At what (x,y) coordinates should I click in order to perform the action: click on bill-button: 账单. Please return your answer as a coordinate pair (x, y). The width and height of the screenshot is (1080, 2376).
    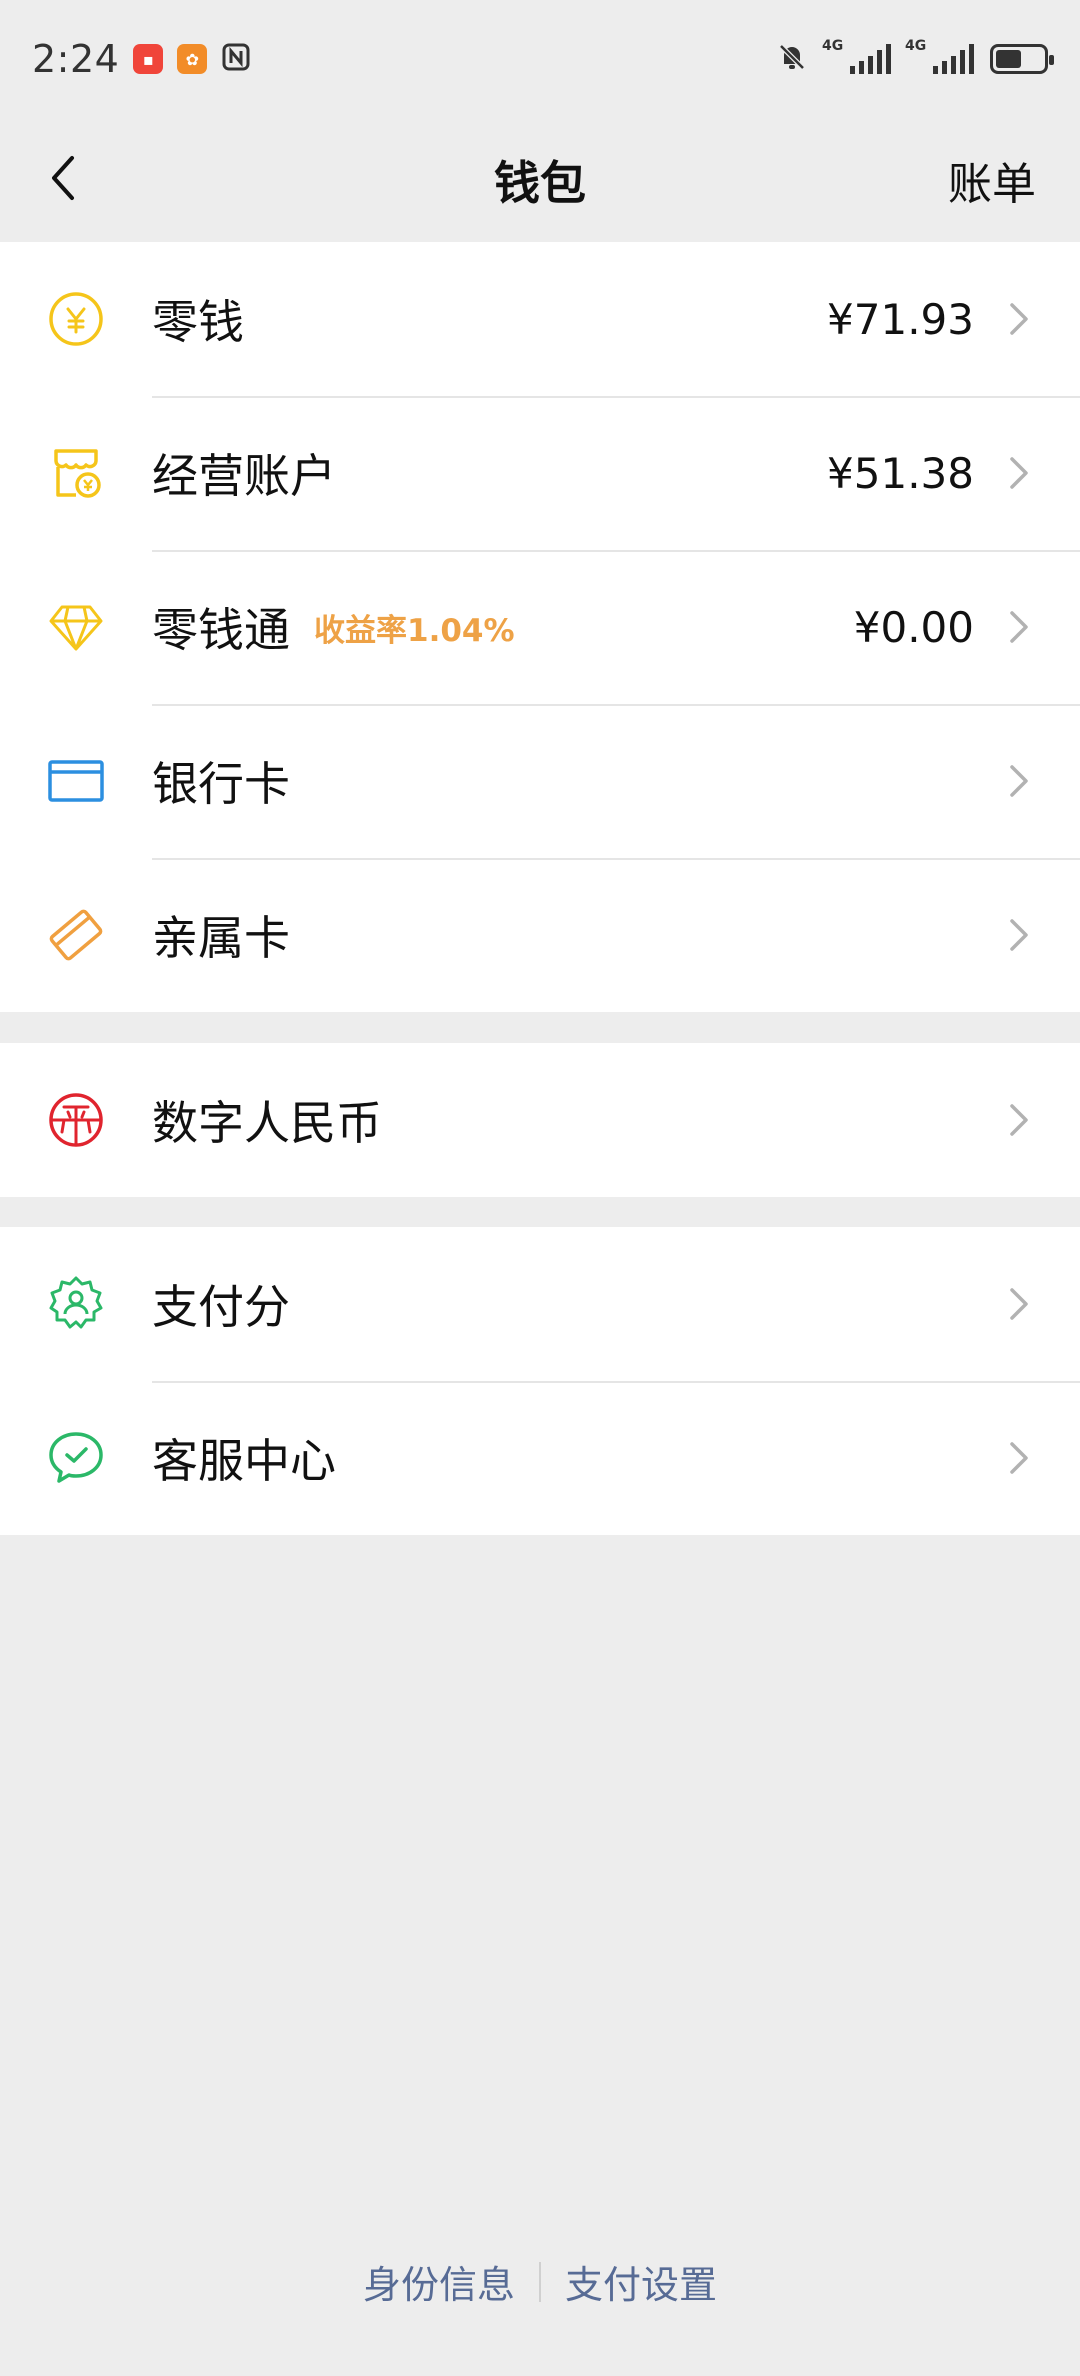
    Looking at the image, I should click on (992, 180).